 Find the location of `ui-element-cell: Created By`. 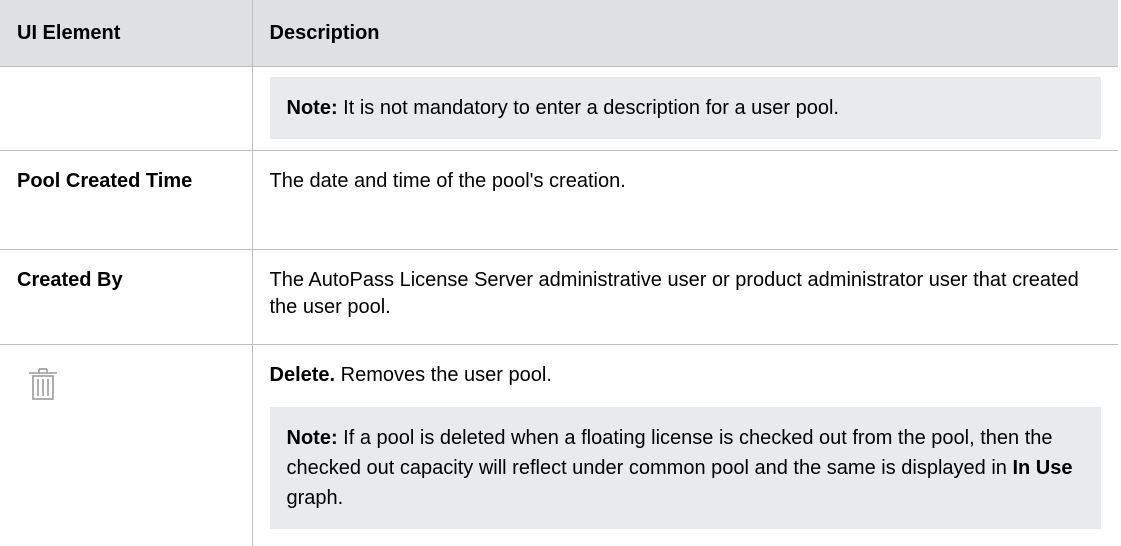

ui-element-cell: Created By is located at coordinates (126, 297).